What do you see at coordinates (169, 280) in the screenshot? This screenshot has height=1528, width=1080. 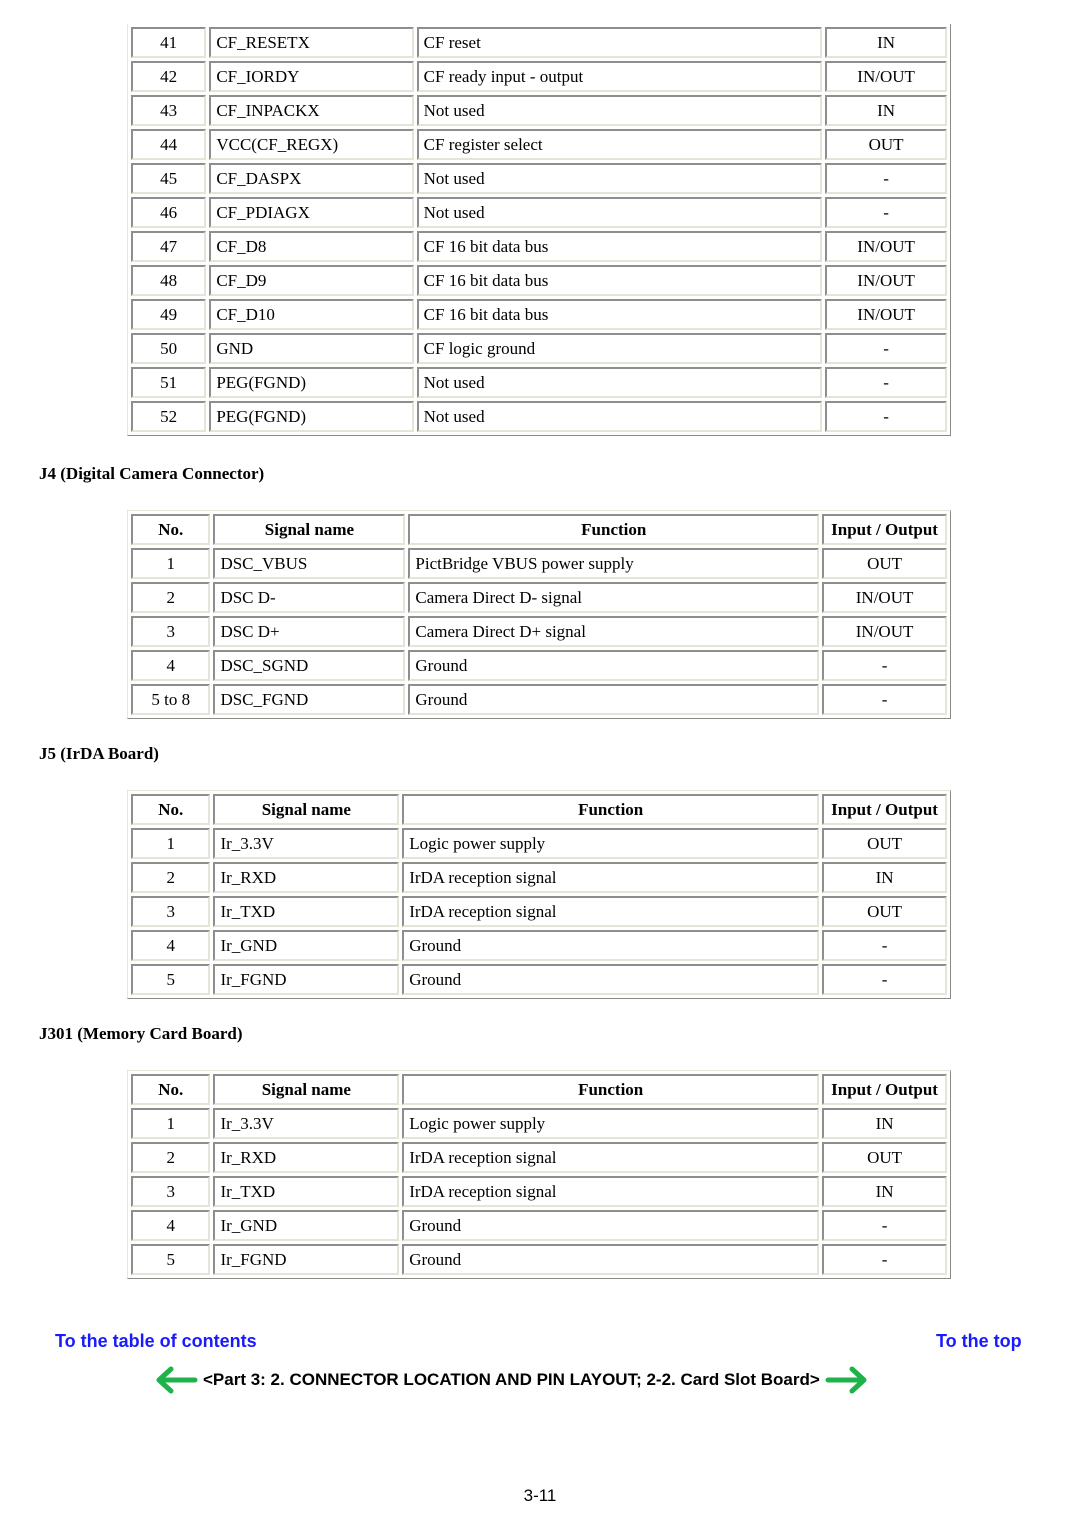 I see `cell-pin-number: 48` at bounding box center [169, 280].